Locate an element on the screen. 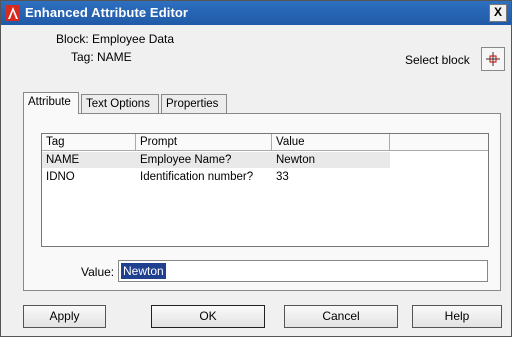 This screenshot has height=337, width=512. ok-button: OK is located at coordinates (208, 316).